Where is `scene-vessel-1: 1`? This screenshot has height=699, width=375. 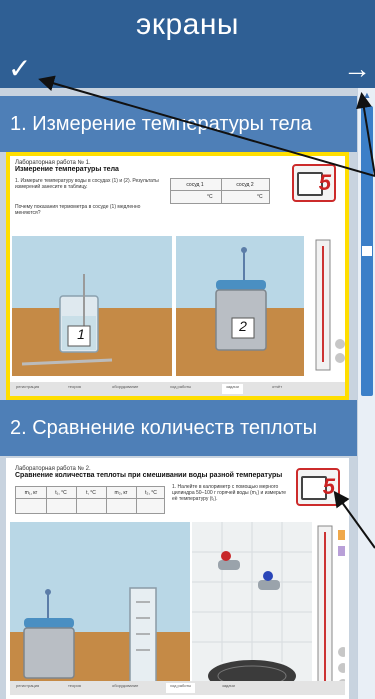 scene-vessel-1: 1 is located at coordinates (92, 306).